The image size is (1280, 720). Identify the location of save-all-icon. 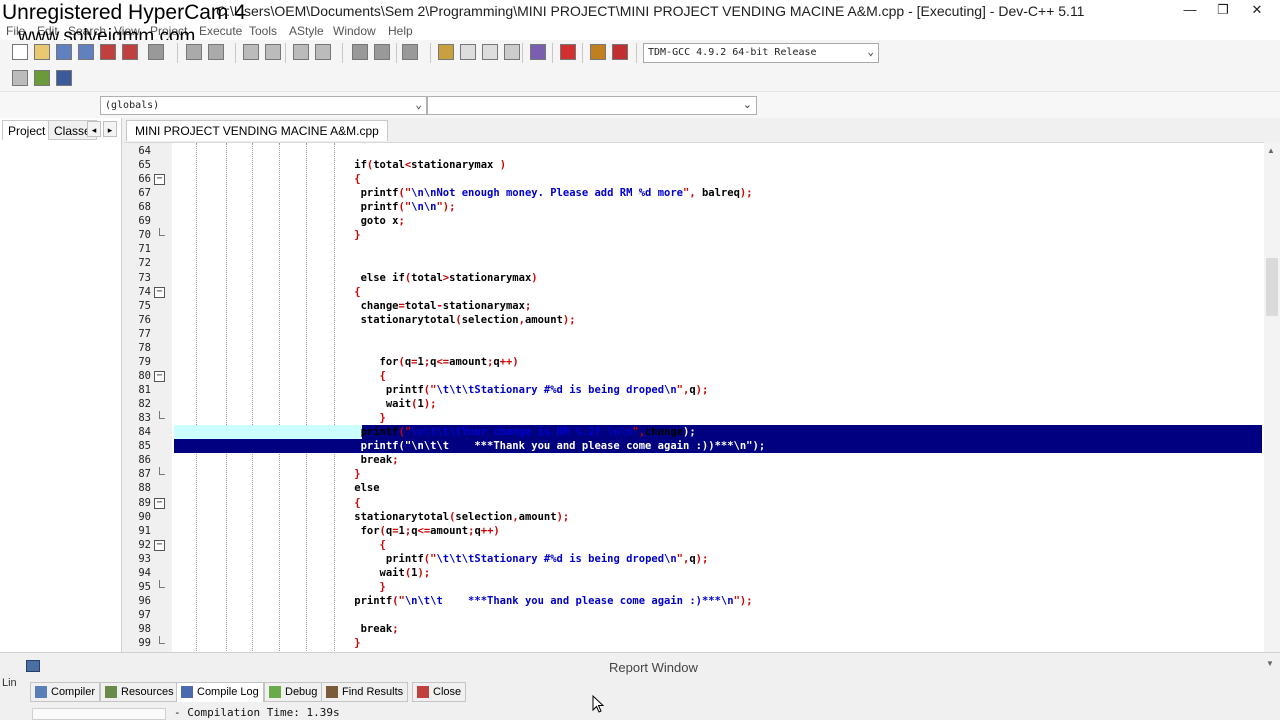
(86, 52).